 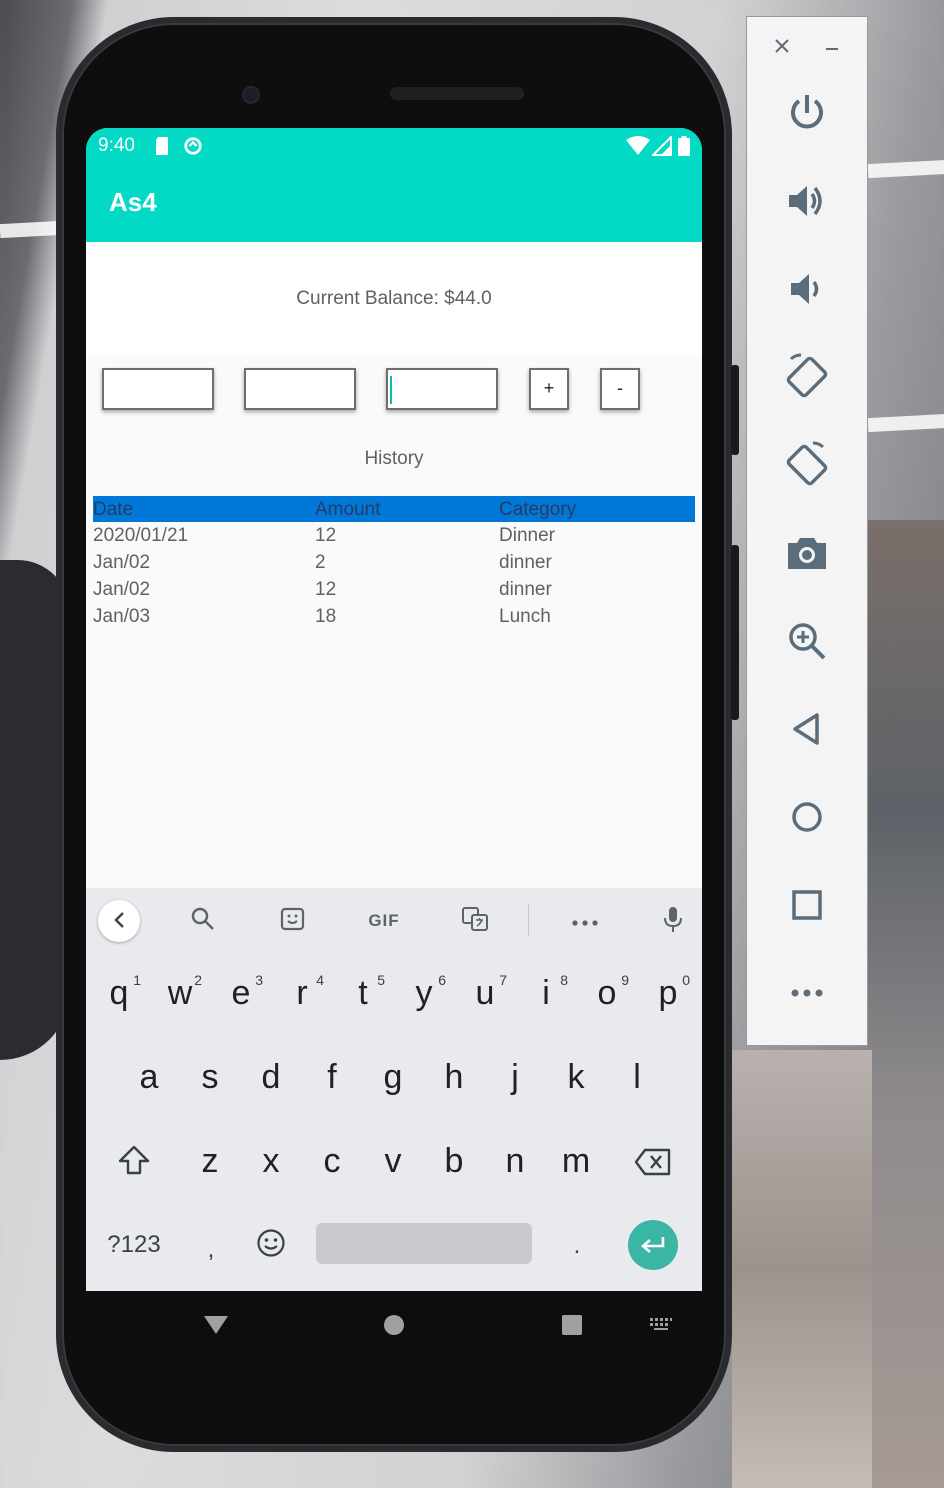 I want to click on sticker-icon, so click(x=292, y=919).